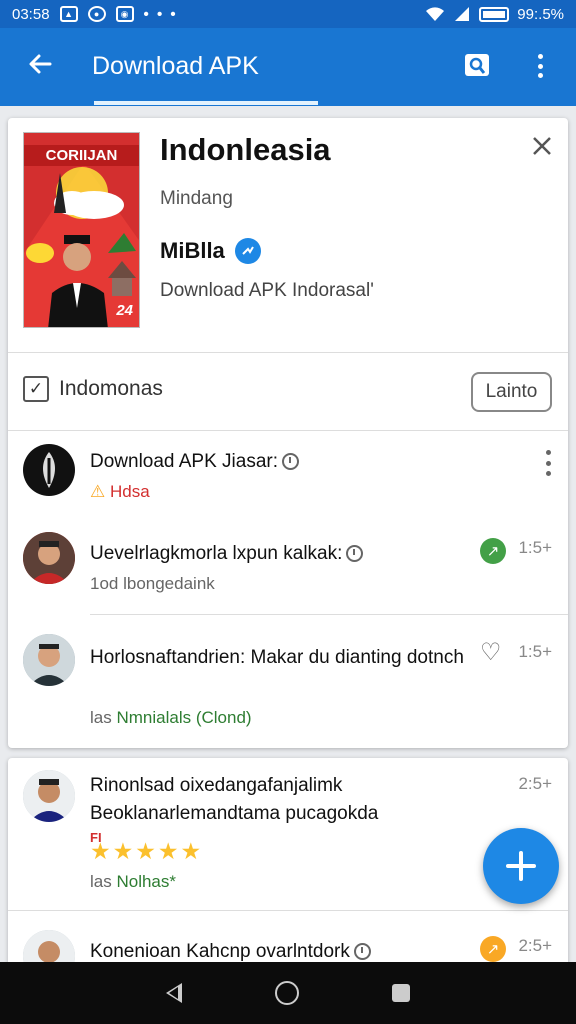  What do you see at coordinates (174, 993) in the screenshot?
I see `nav-back-button` at bounding box center [174, 993].